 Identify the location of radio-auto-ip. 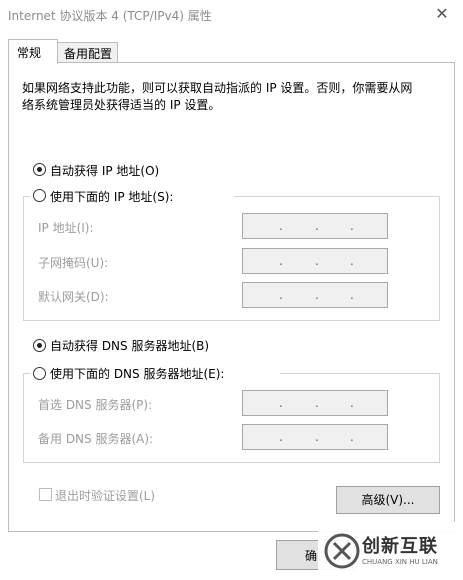
(39, 169).